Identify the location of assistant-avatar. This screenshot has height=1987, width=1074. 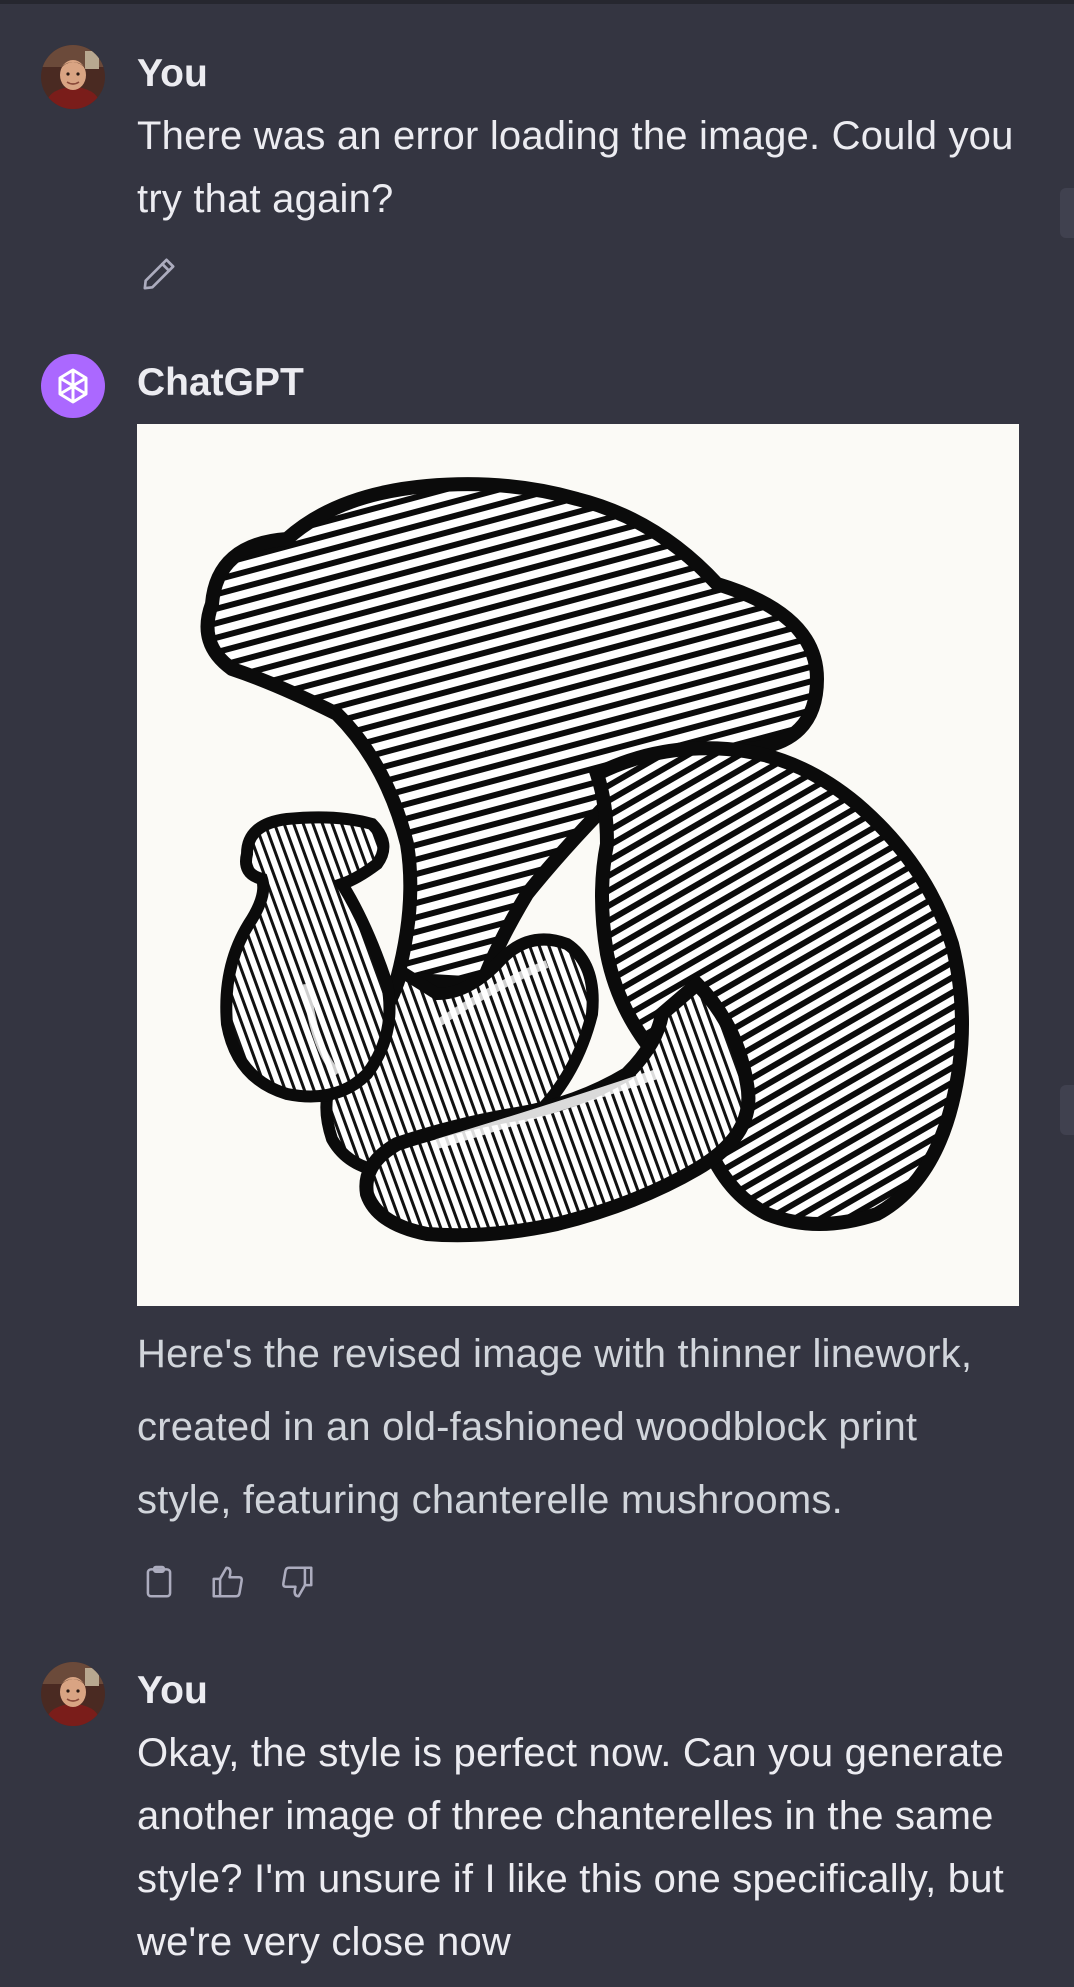
(73, 386).